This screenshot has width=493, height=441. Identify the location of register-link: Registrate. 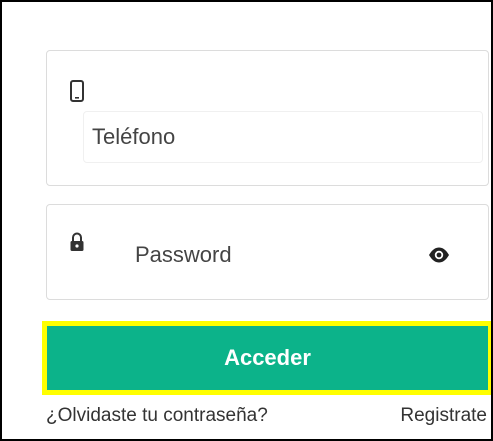
(443, 416).